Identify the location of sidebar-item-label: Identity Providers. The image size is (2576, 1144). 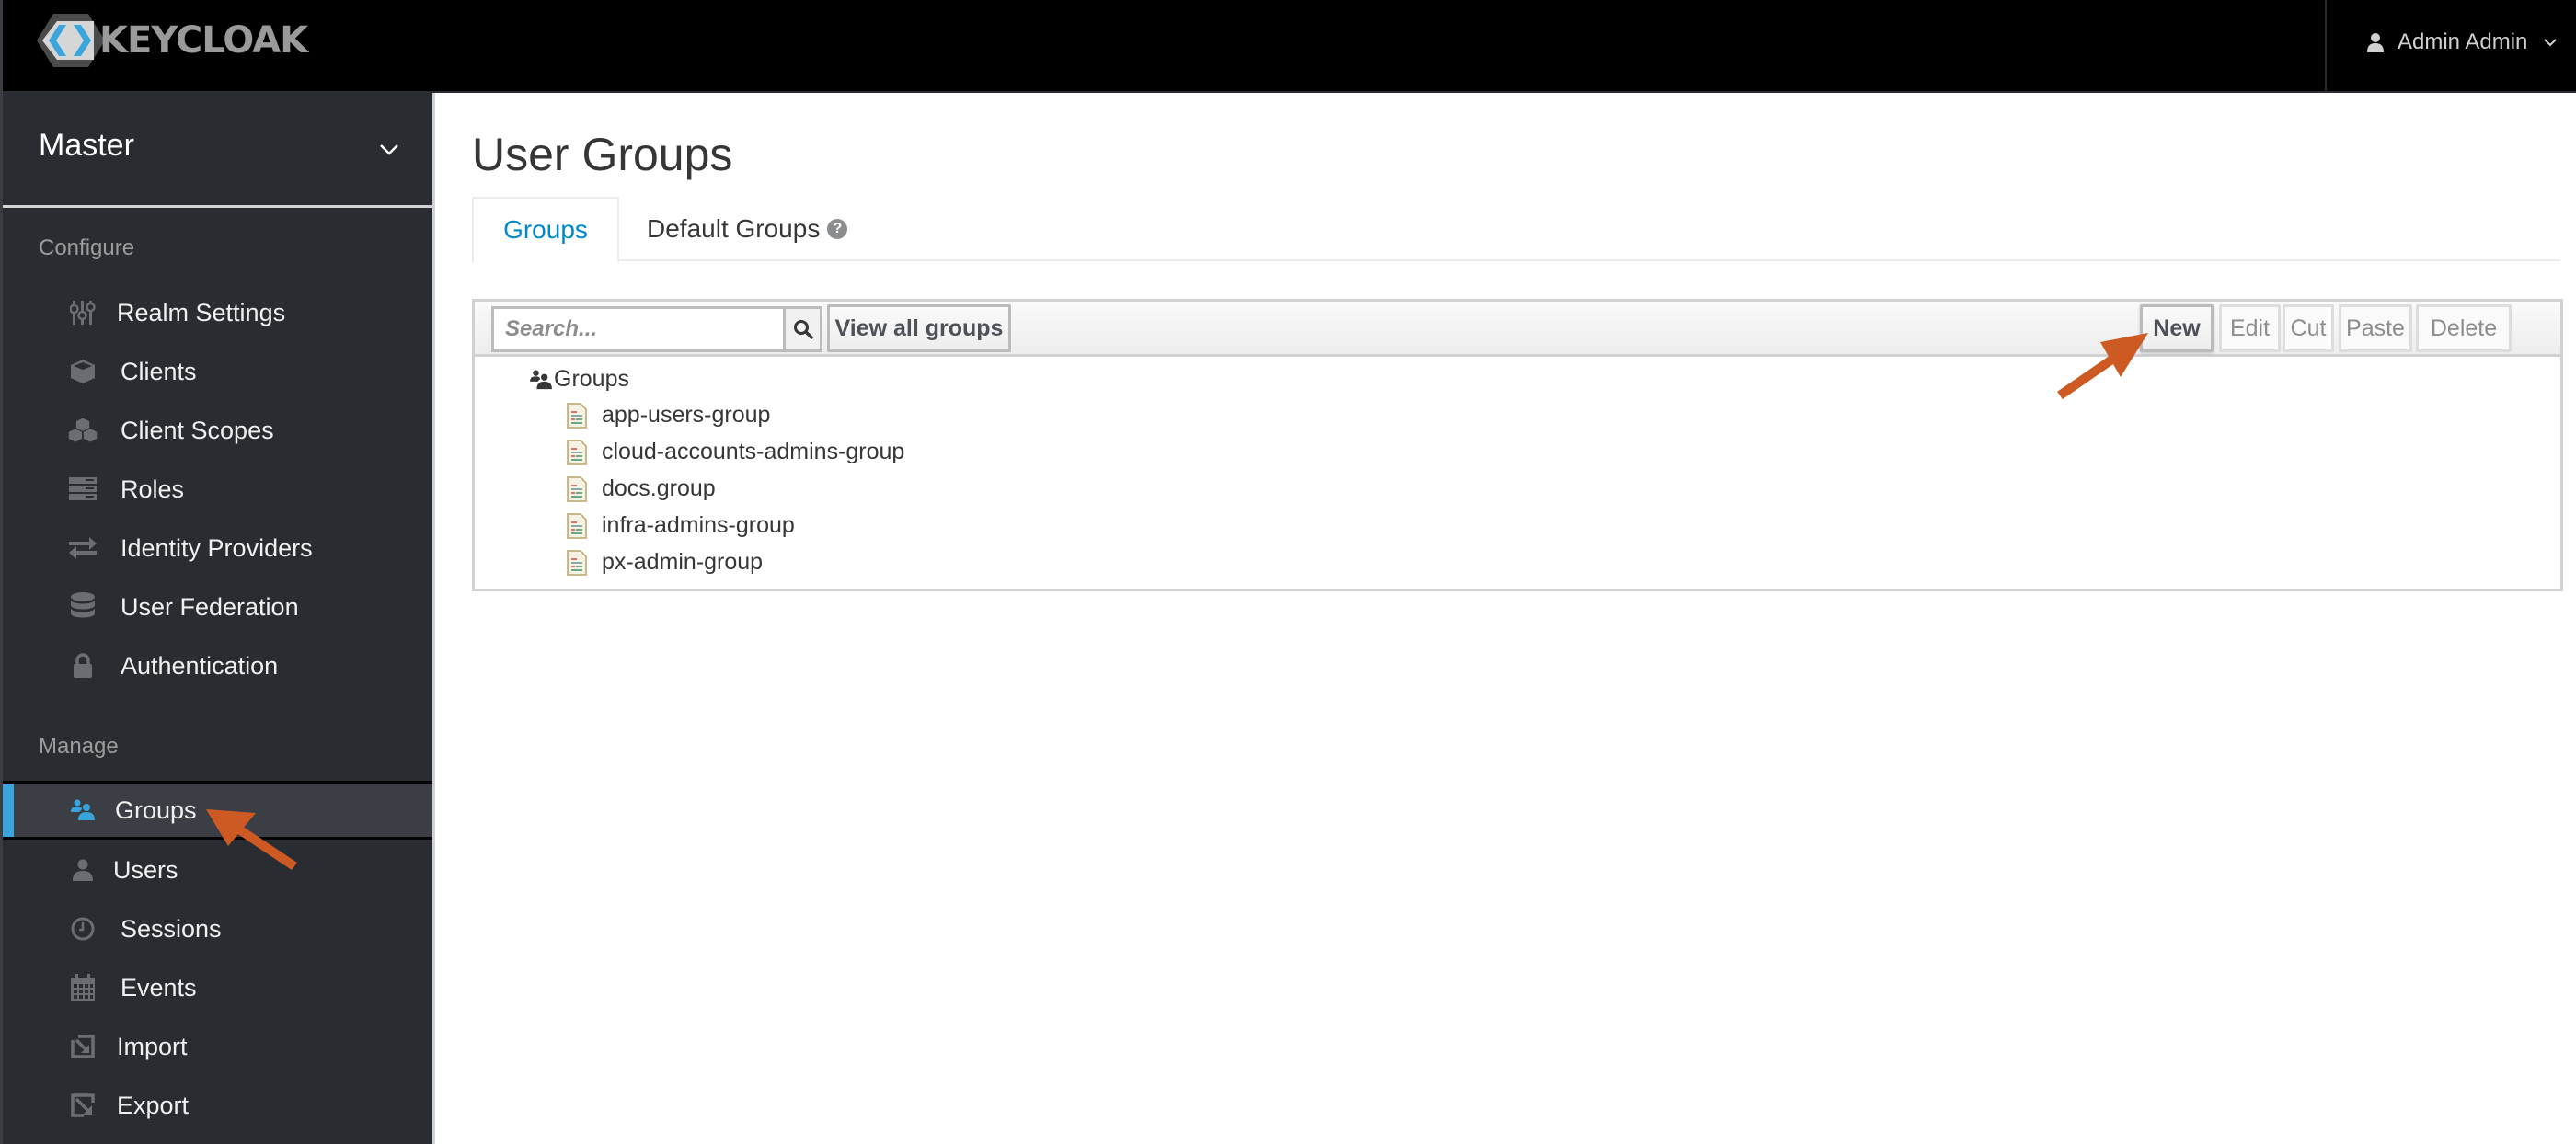
(217, 548).